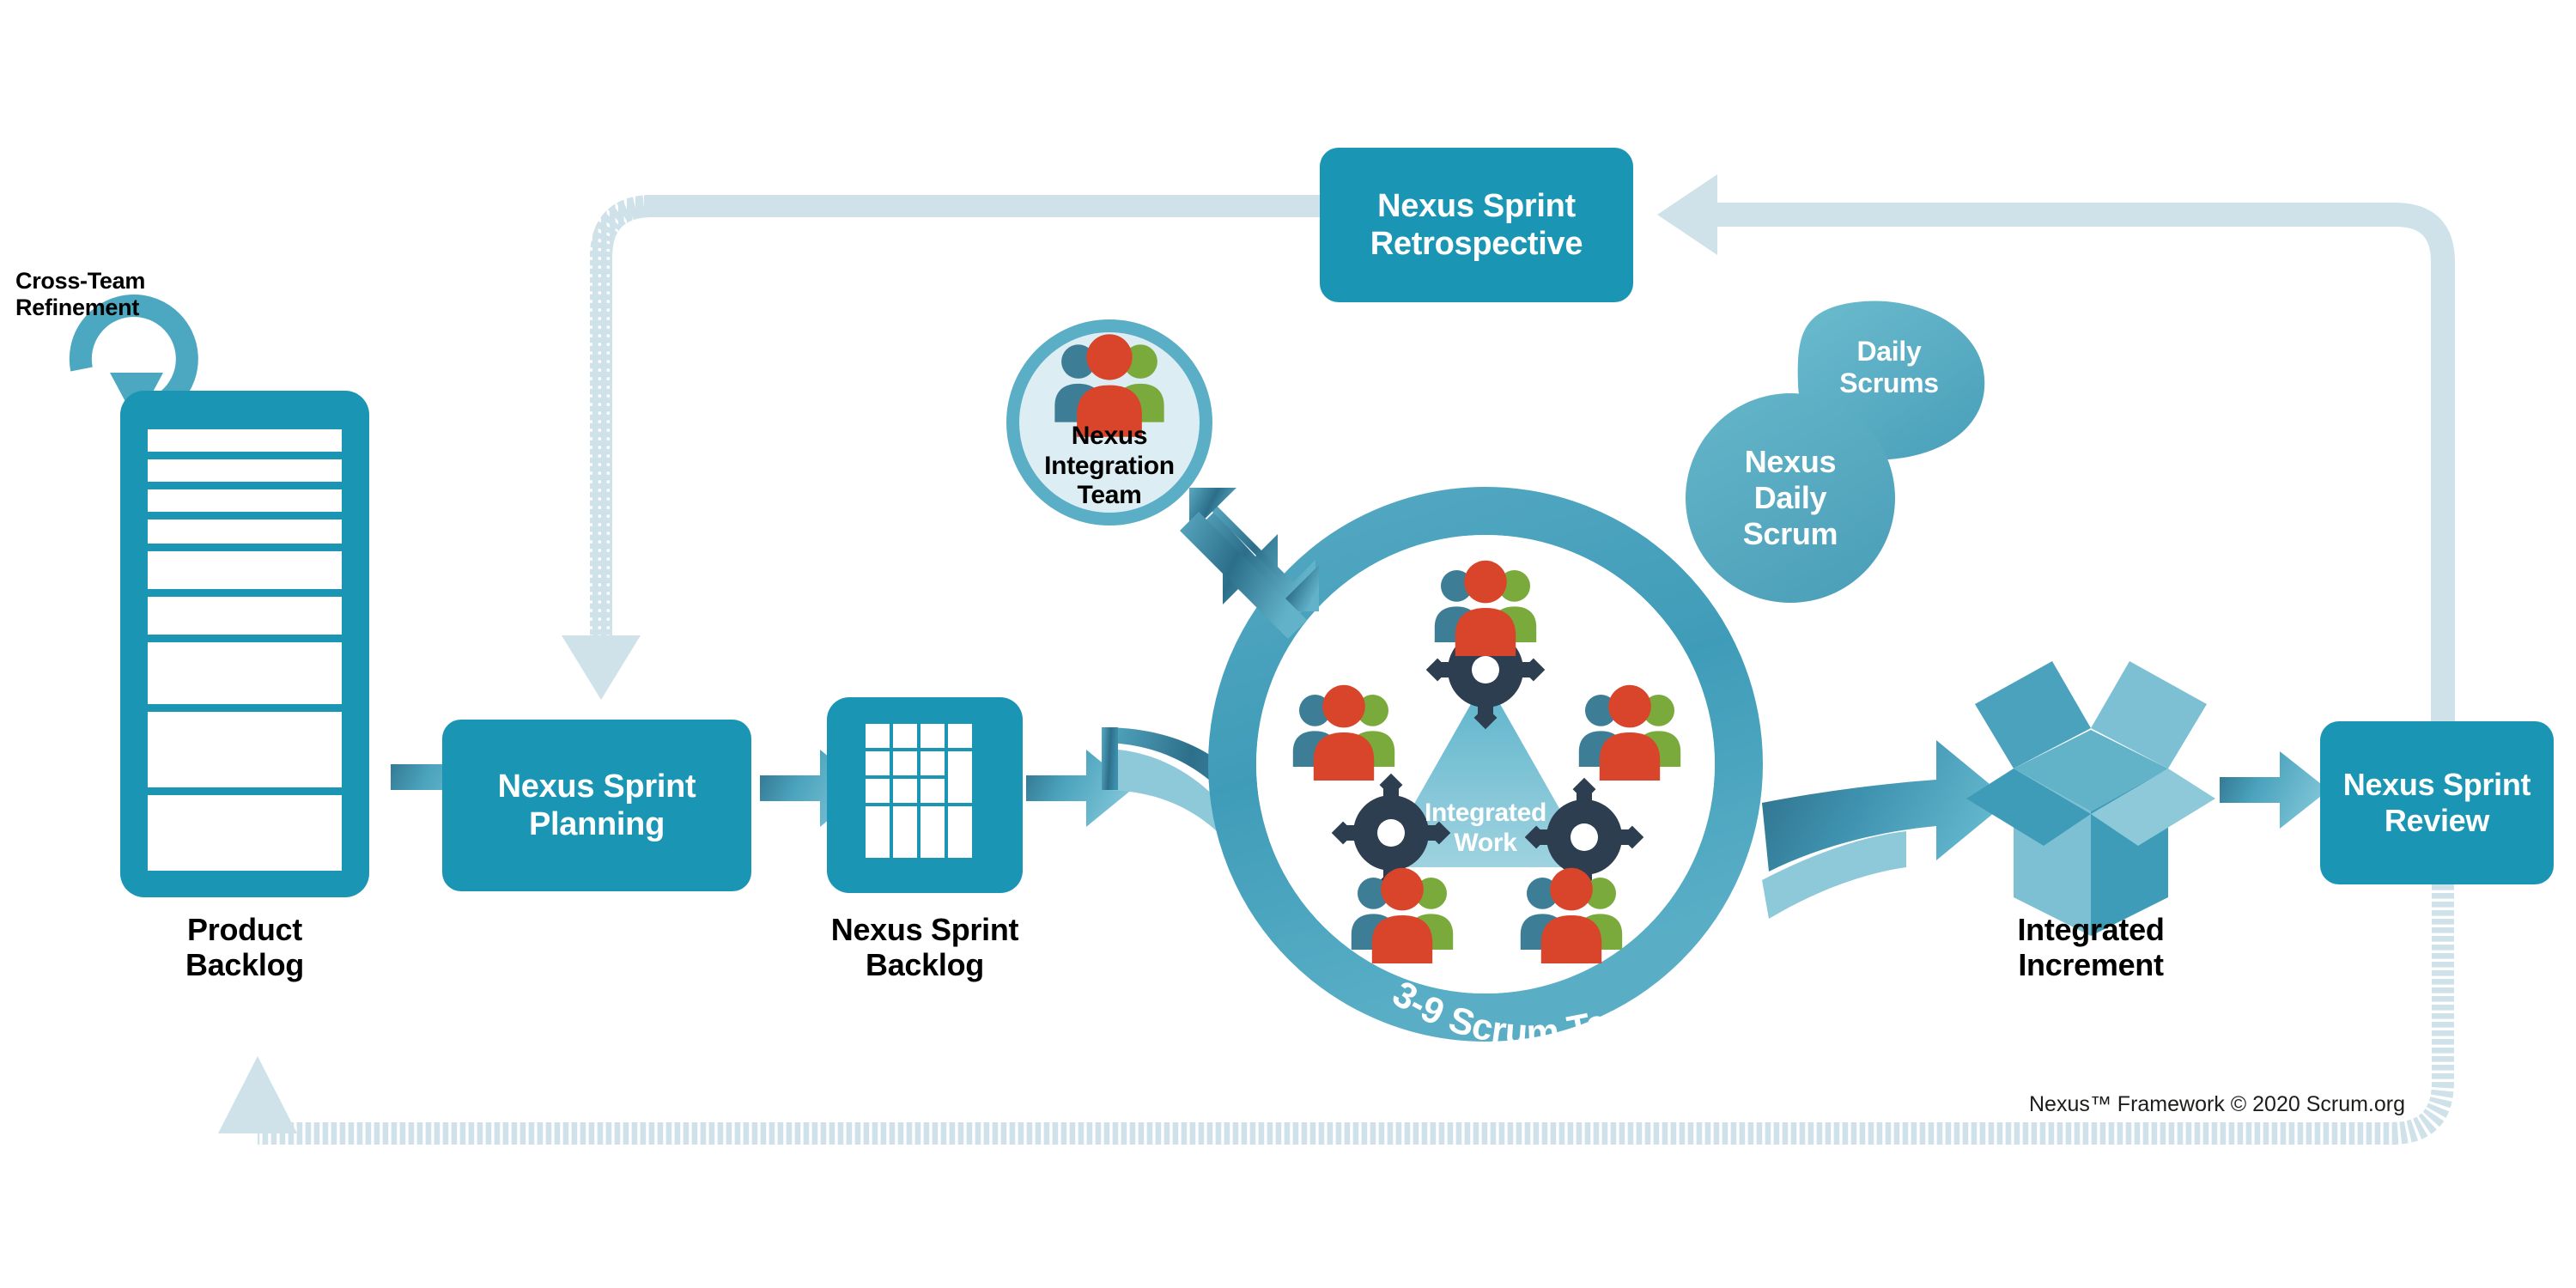 This screenshot has height=1288, width=2576. What do you see at coordinates (2091, 947) in the screenshot?
I see `integrated-increment-label: Integrated Increment` at bounding box center [2091, 947].